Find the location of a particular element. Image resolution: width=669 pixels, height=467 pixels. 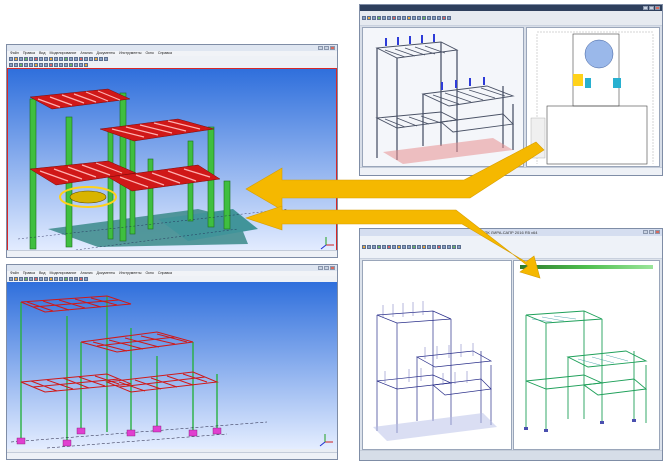

design-3d-panel is located at coordinates (443, 97).